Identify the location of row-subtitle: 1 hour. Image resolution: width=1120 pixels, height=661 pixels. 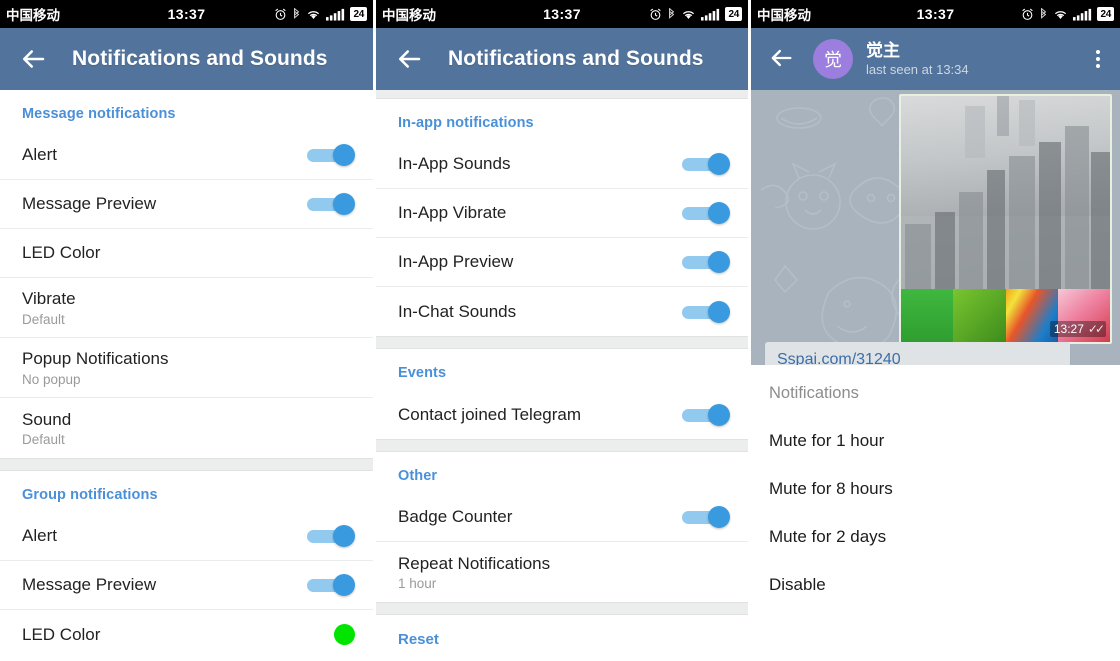
(417, 584).